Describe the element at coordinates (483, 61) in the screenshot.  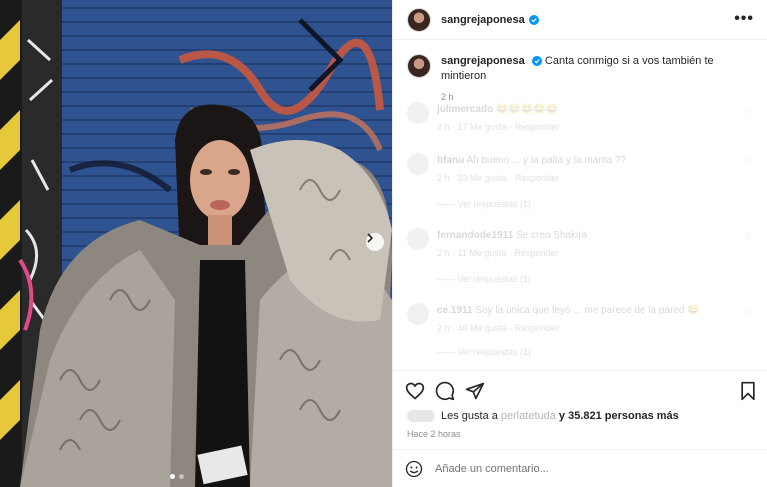
I see `caption-username: sangrejaponesa` at that location.